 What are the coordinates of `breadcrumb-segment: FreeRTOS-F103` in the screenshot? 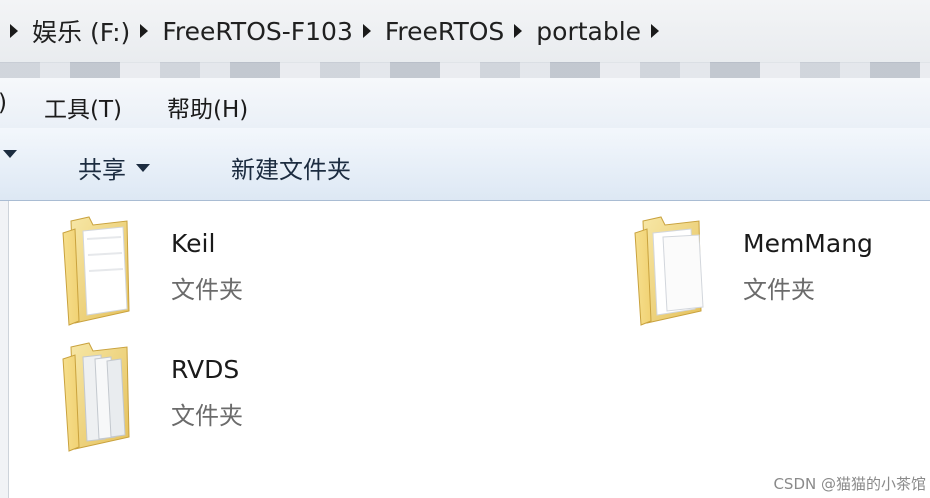 It's located at (241, 31).